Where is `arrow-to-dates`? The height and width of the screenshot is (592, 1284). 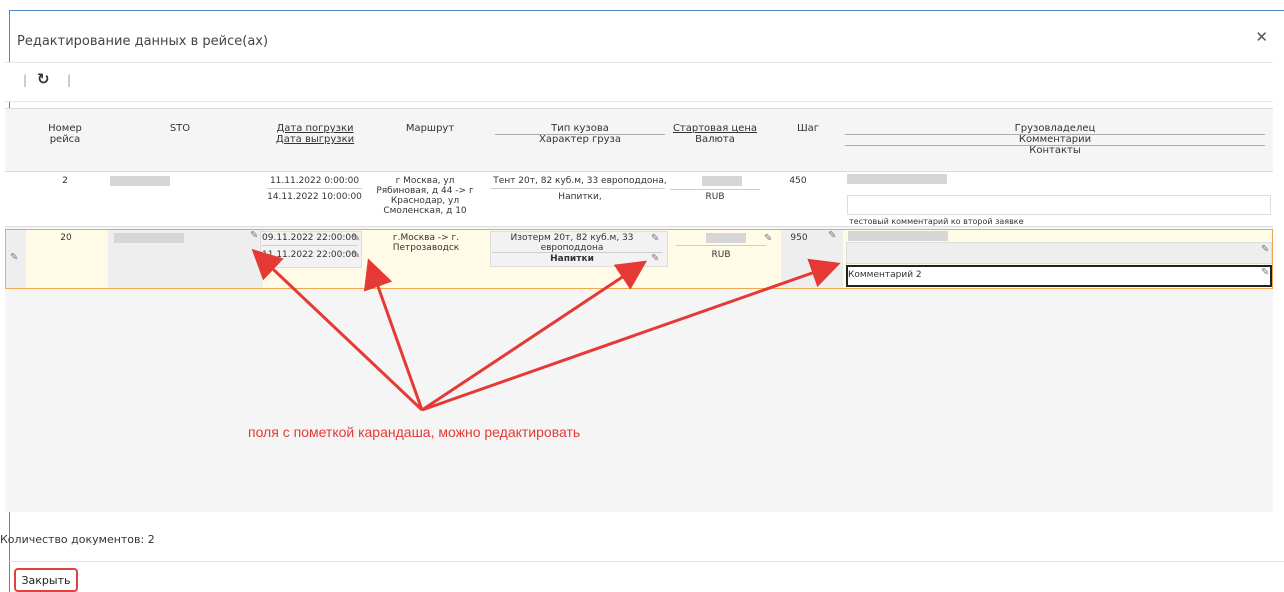
arrow-to-dates is located at coordinates (393, 334).